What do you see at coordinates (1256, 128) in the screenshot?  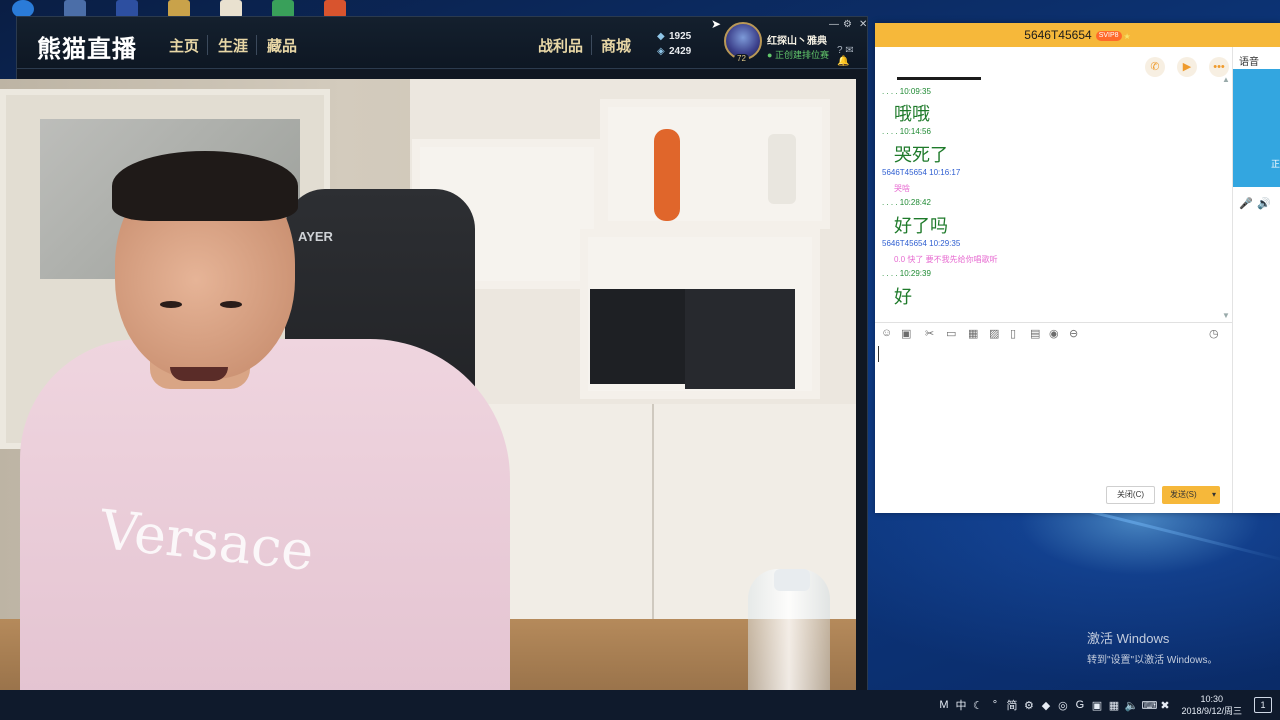 I see `voice-panel-banner: 正` at bounding box center [1256, 128].